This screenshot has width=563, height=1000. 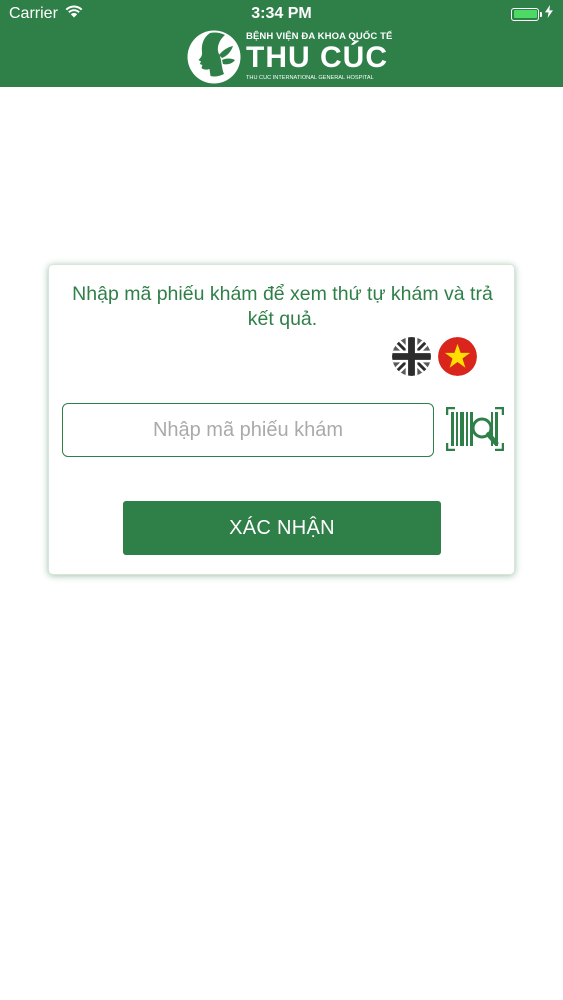 What do you see at coordinates (457, 356) in the screenshot?
I see `vietnam-flag-icon` at bounding box center [457, 356].